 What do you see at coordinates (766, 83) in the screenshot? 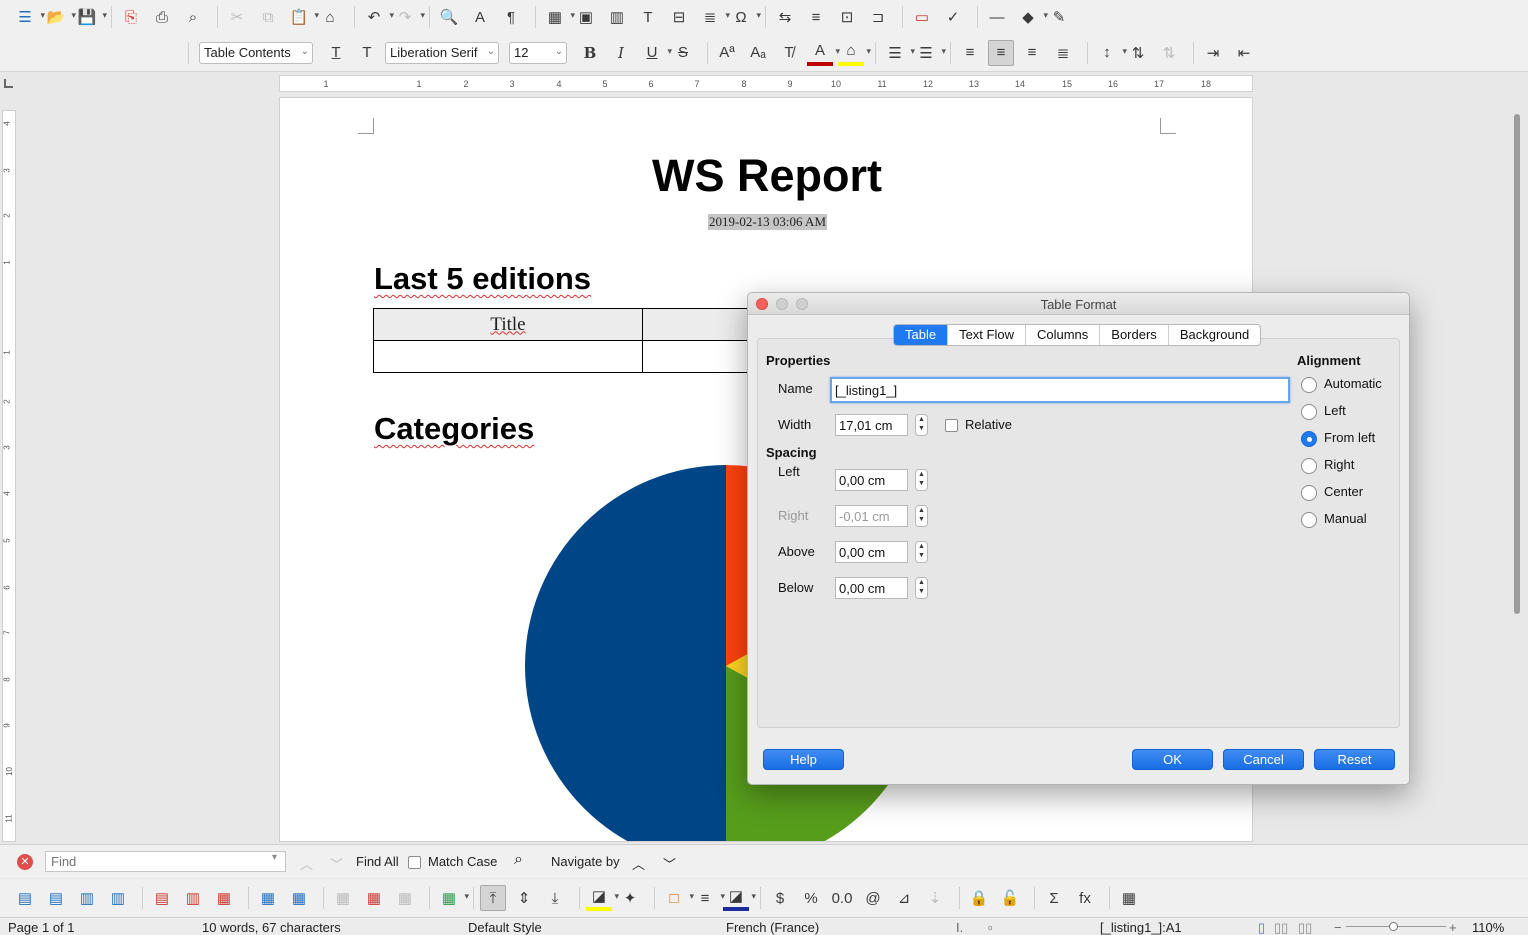
I see `horizontal-ruler: 1 1 2 3 4 5 6 7 8 9 10 11 12 13 14 15 16 17 18` at bounding box center [766, 83].